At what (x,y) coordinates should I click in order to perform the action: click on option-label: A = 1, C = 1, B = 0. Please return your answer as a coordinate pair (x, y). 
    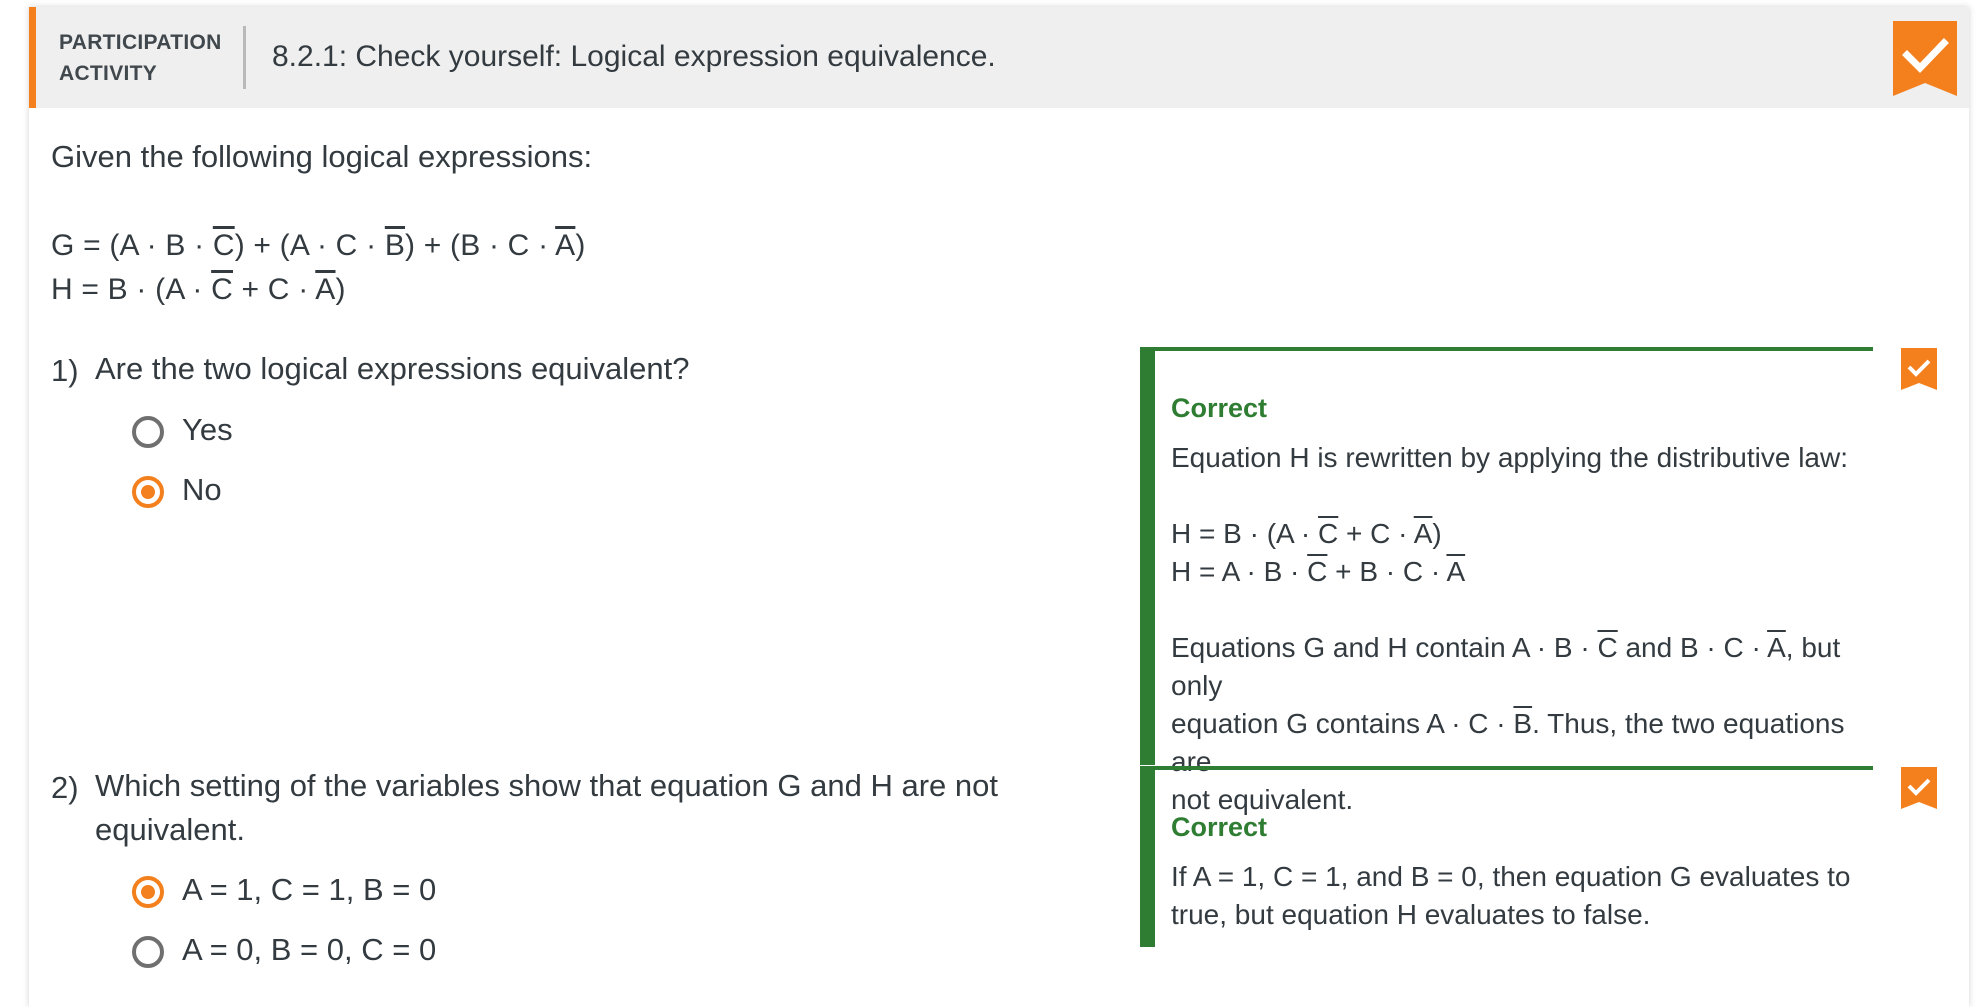
    Looking at the image, I should click on (309, 889).